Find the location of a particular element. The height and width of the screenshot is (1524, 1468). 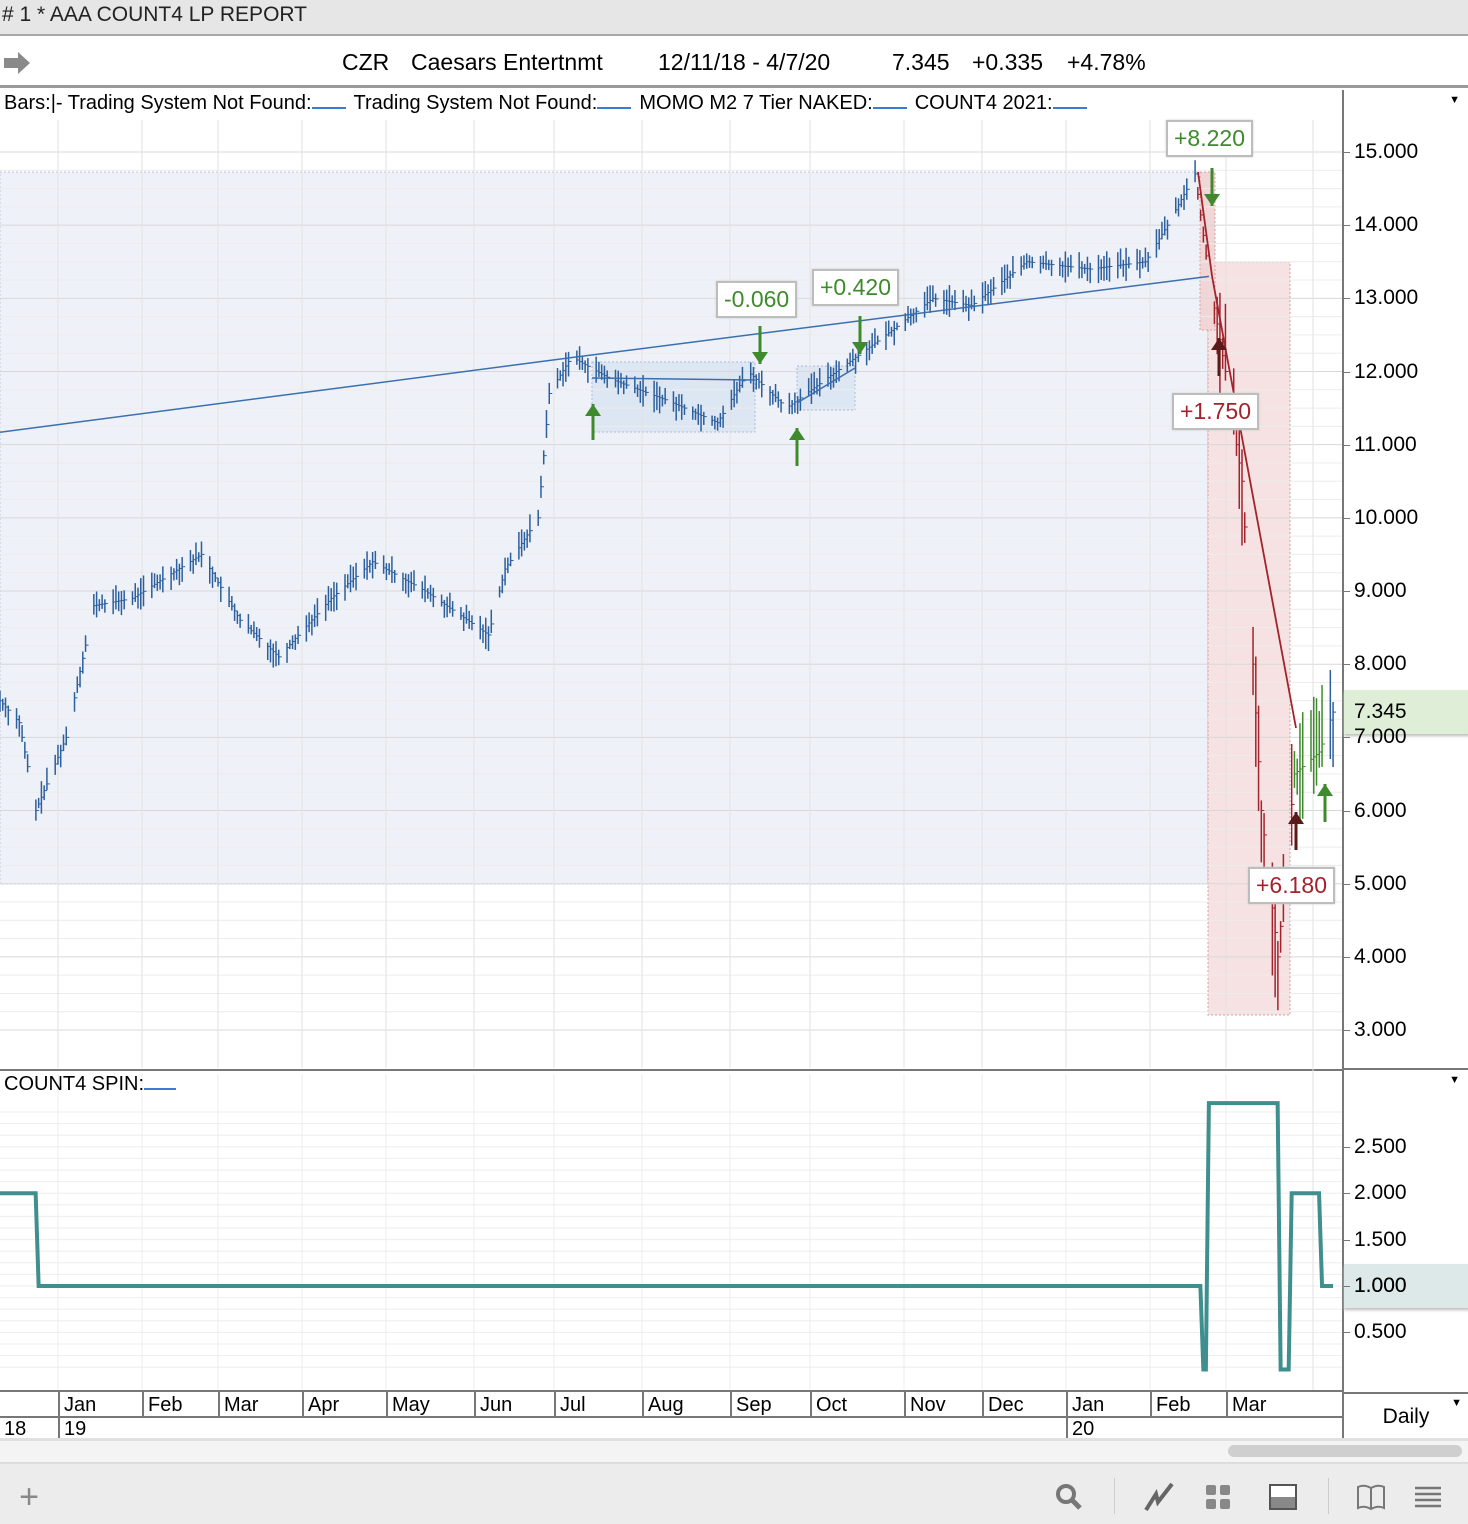

period-selector: Daily ▼ is located at coordinates (1405, 1415).